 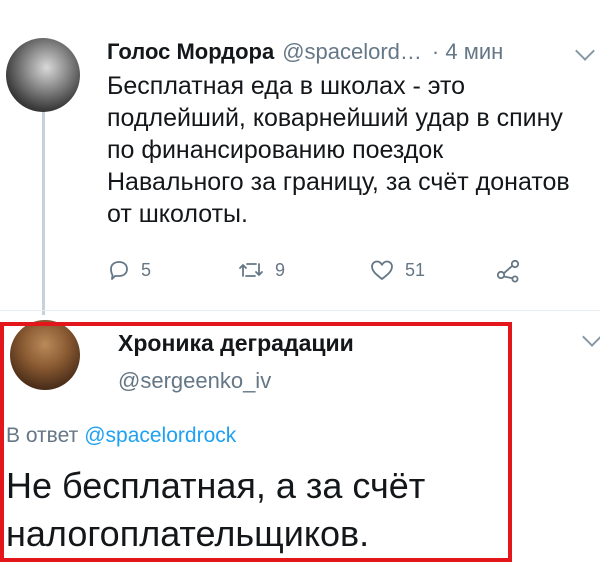 What do you see at coordinates (119, 270) in the screenshot?
I see `reply-icon` at bounding box center [119, 270].